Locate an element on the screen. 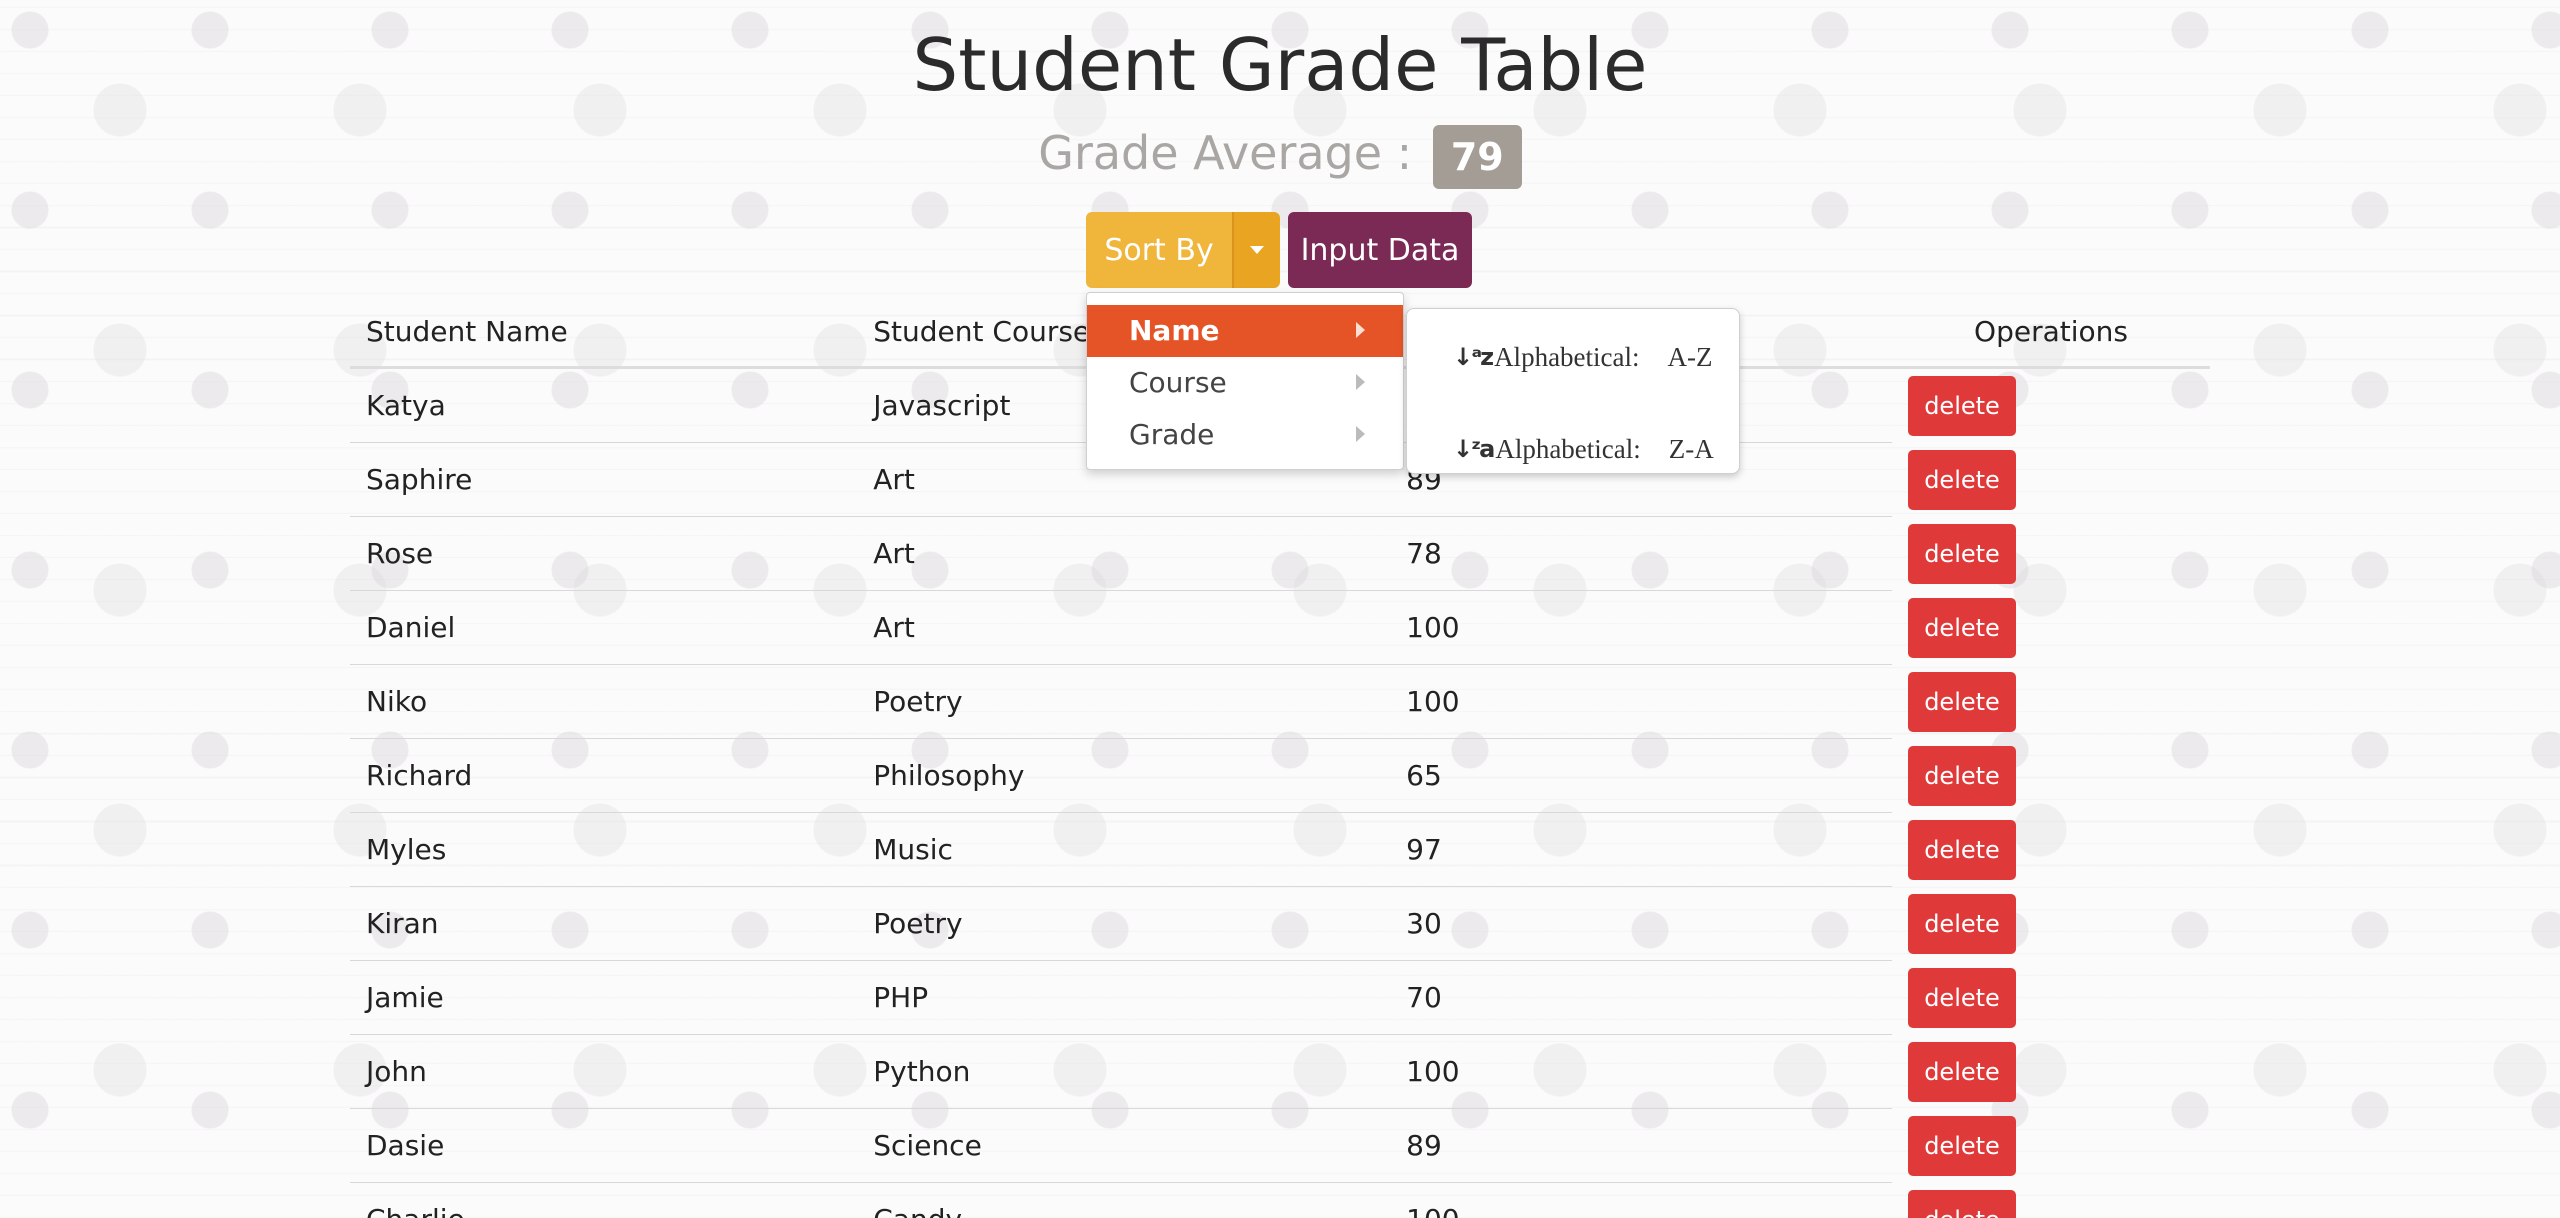  menu-item-label: Grade is located at coordinates (1172, 434).